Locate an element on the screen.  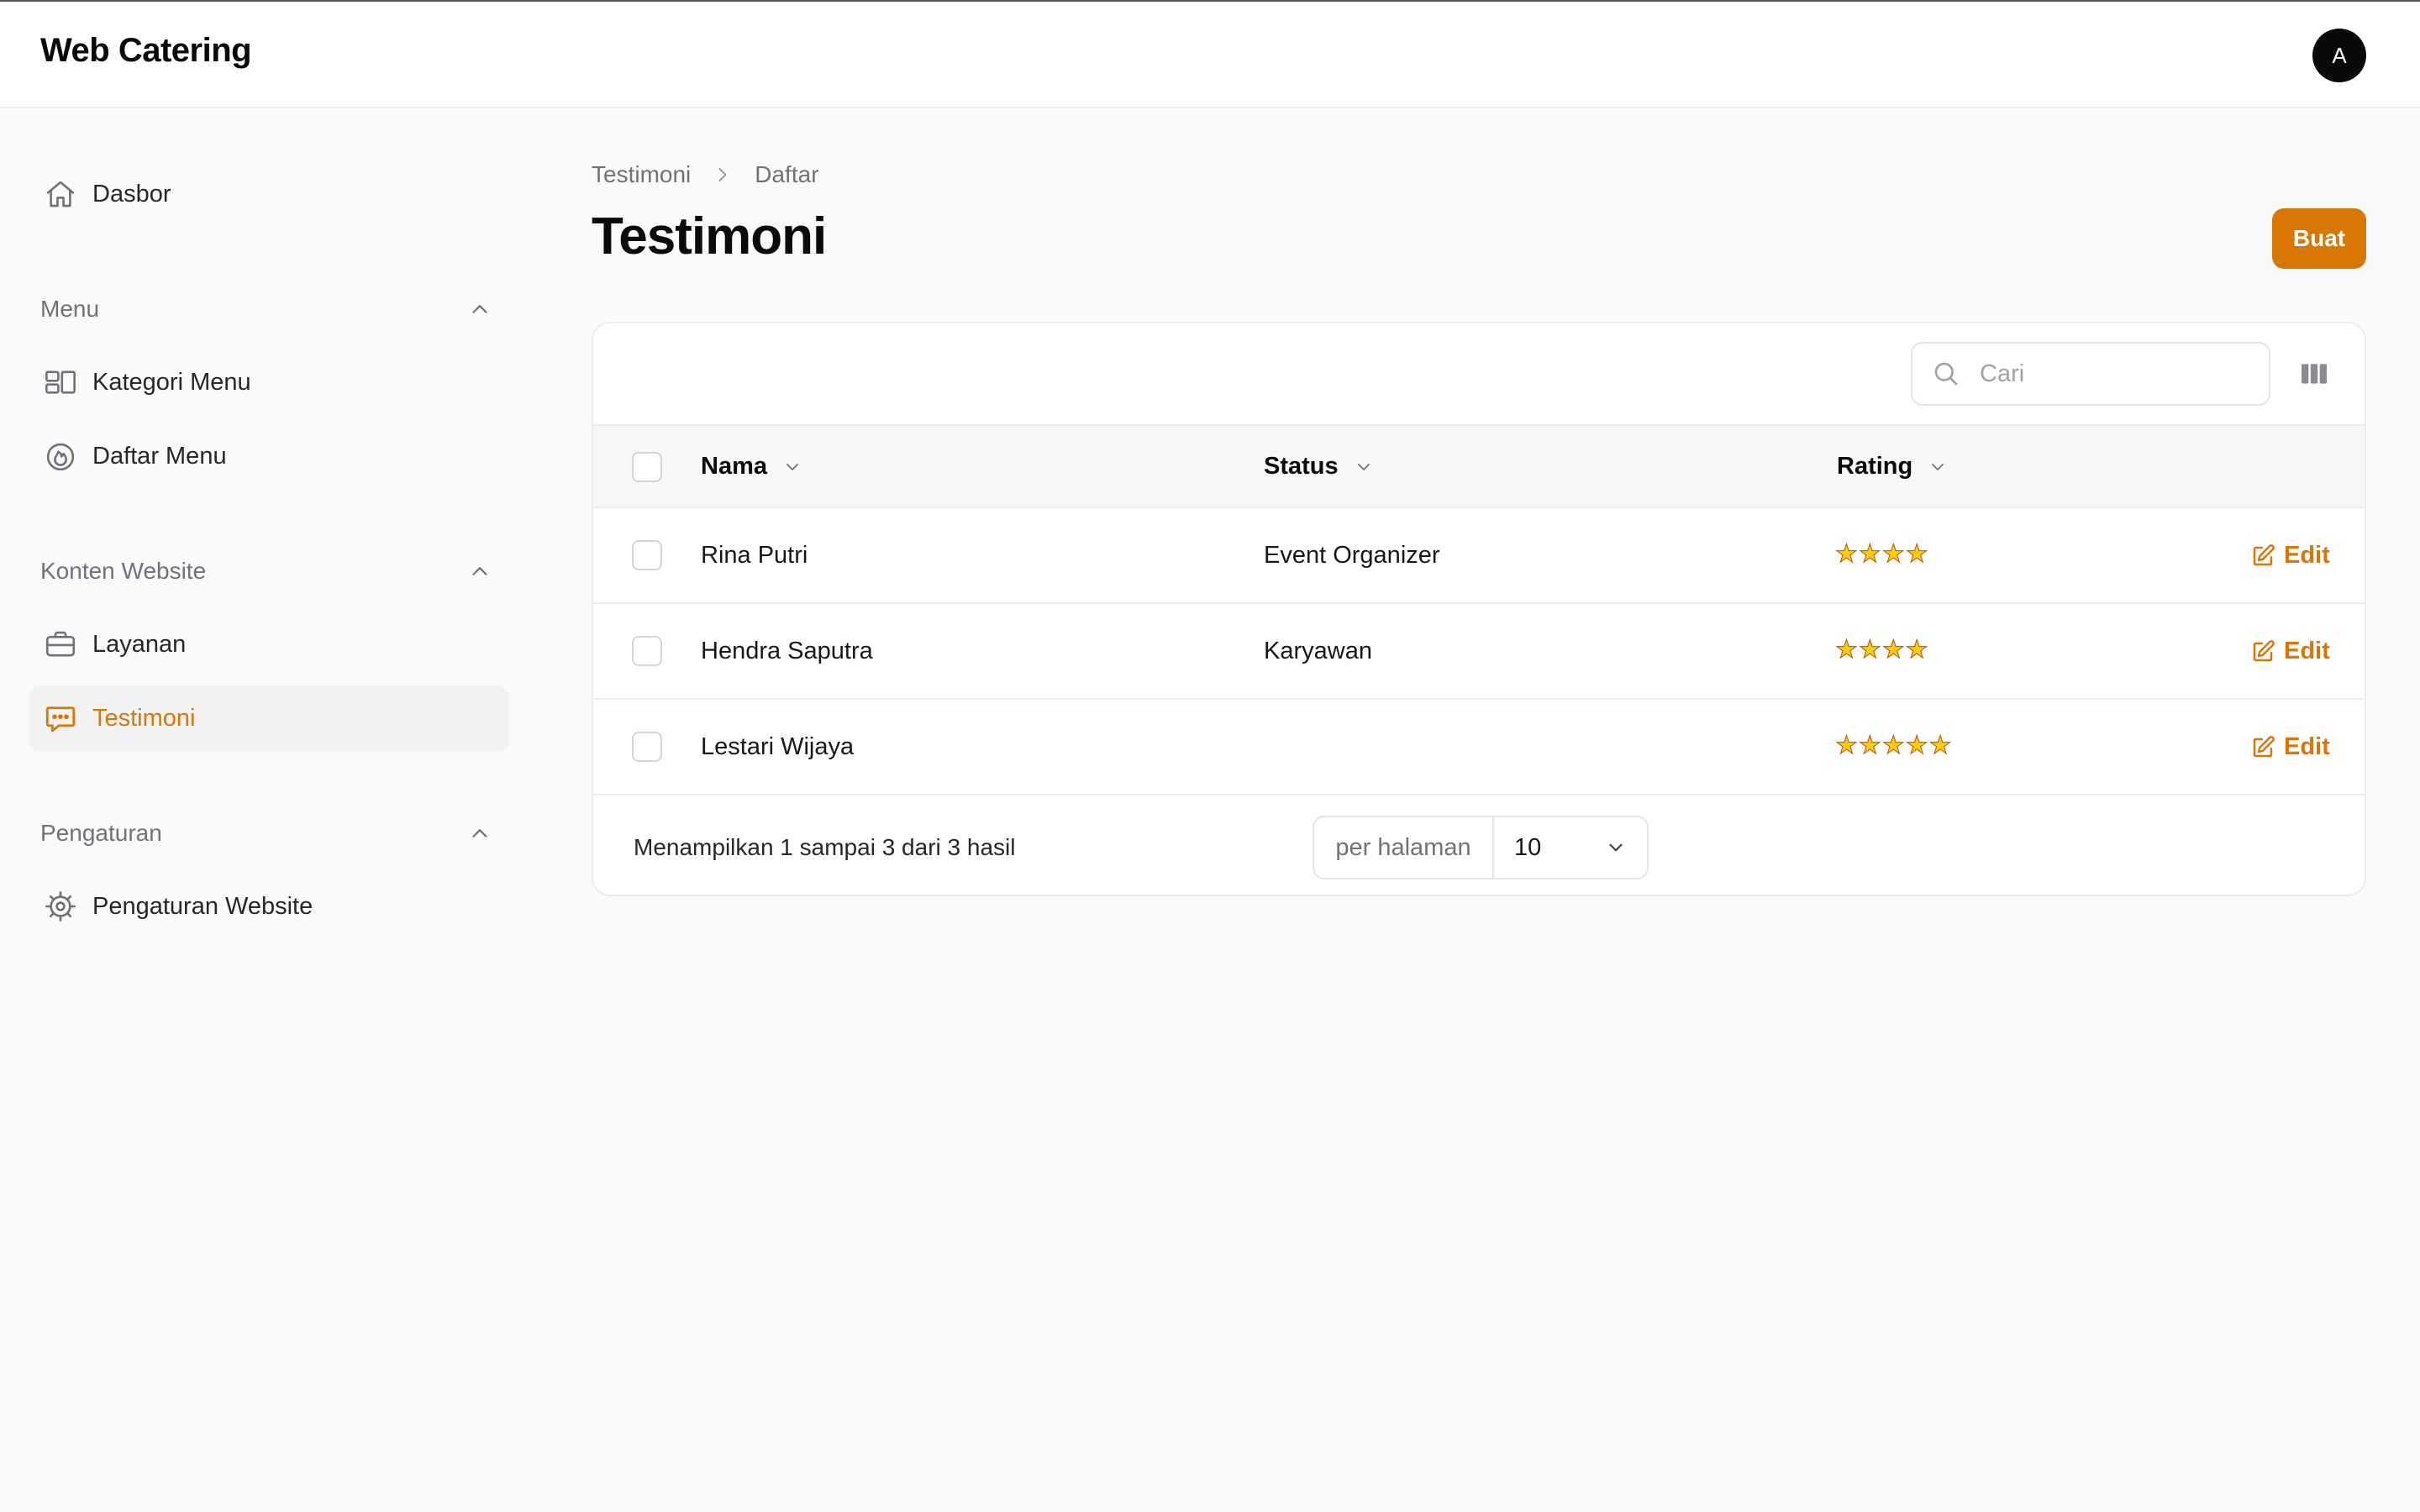
brand-title: Web Catering is located at coordinates (146, 51).